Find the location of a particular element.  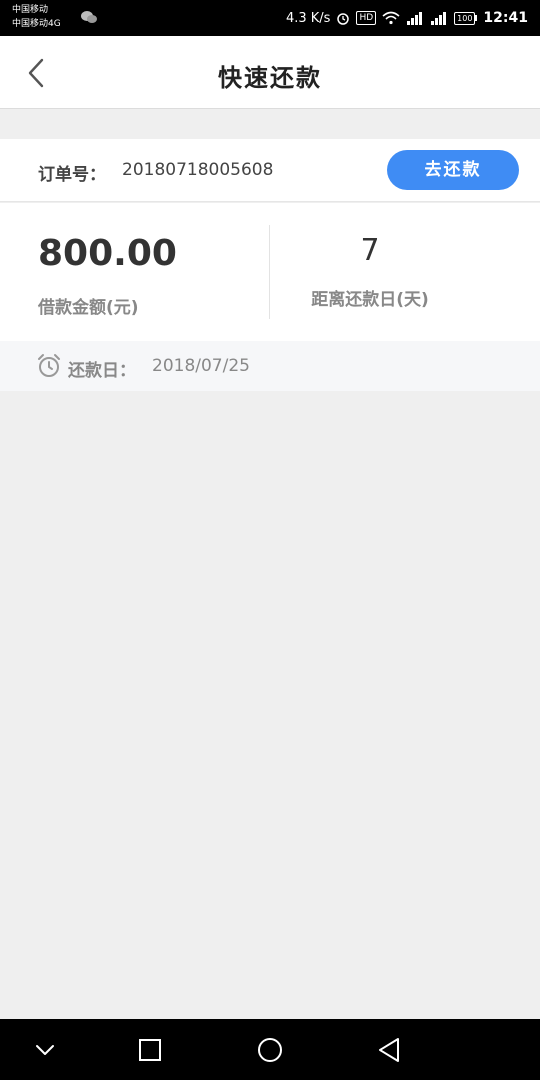

signal-icon is located at coordinates (415, 18).